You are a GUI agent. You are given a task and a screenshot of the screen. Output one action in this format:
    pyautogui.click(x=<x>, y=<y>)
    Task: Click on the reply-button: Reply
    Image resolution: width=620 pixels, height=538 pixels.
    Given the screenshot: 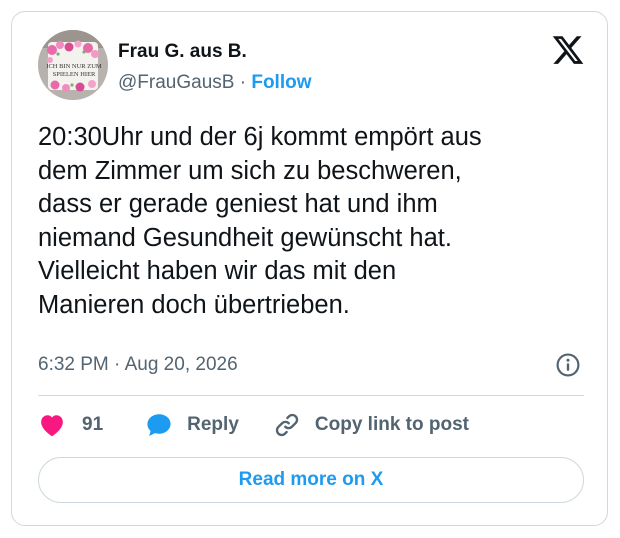 What is the action you would take?
    pyautogui.click(x=192, y=425)
    